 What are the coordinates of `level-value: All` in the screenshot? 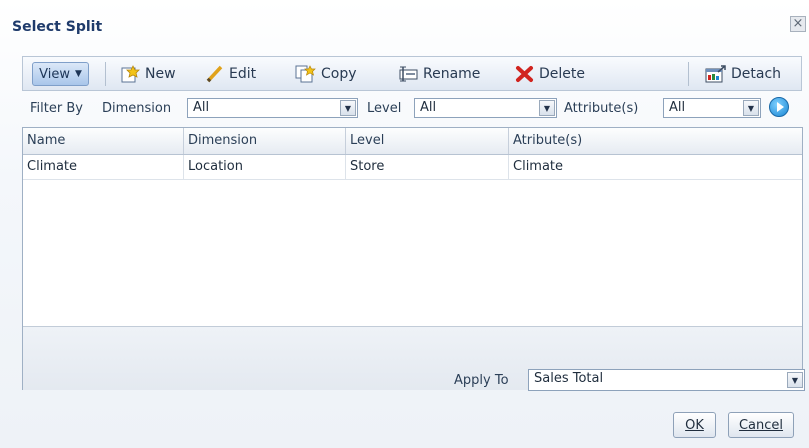 It's located at (428, 107).